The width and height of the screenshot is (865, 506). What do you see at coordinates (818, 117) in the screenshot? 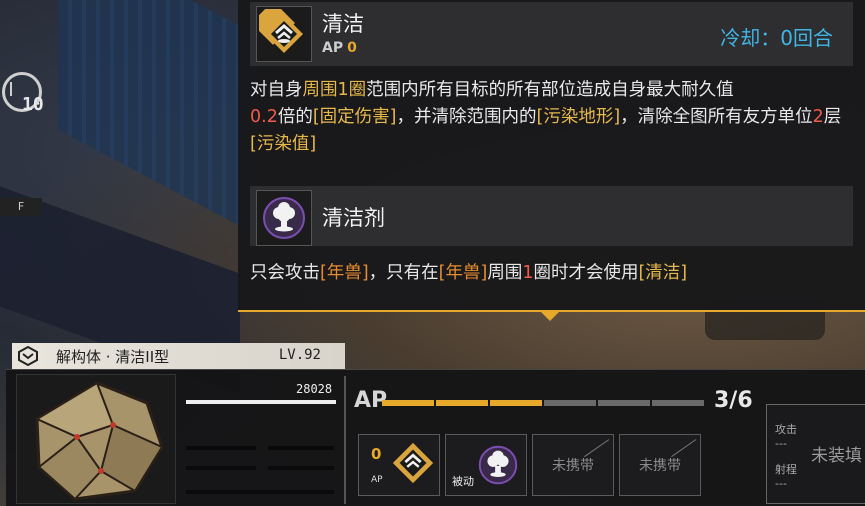
I see `desc-number: 2` at bounding box center [818, 117].